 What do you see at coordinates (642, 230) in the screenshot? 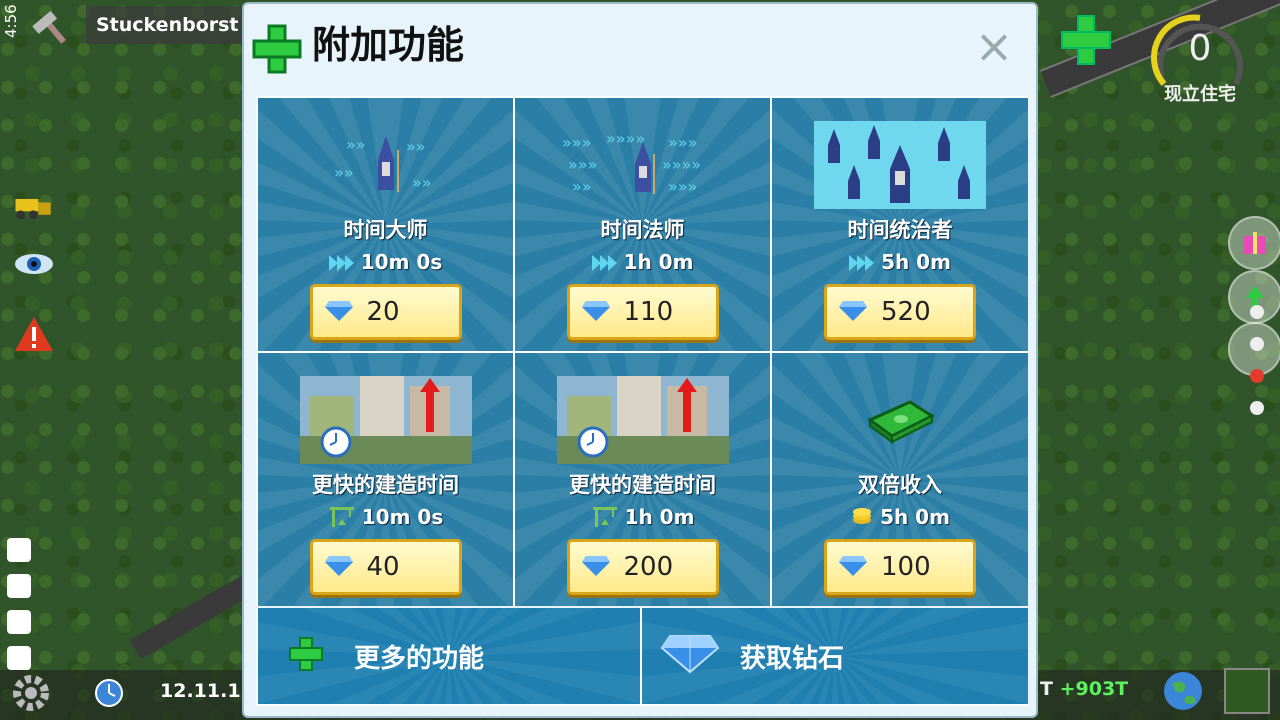
I see `feature-name: 时间法师` at bounding box center [642, 230].